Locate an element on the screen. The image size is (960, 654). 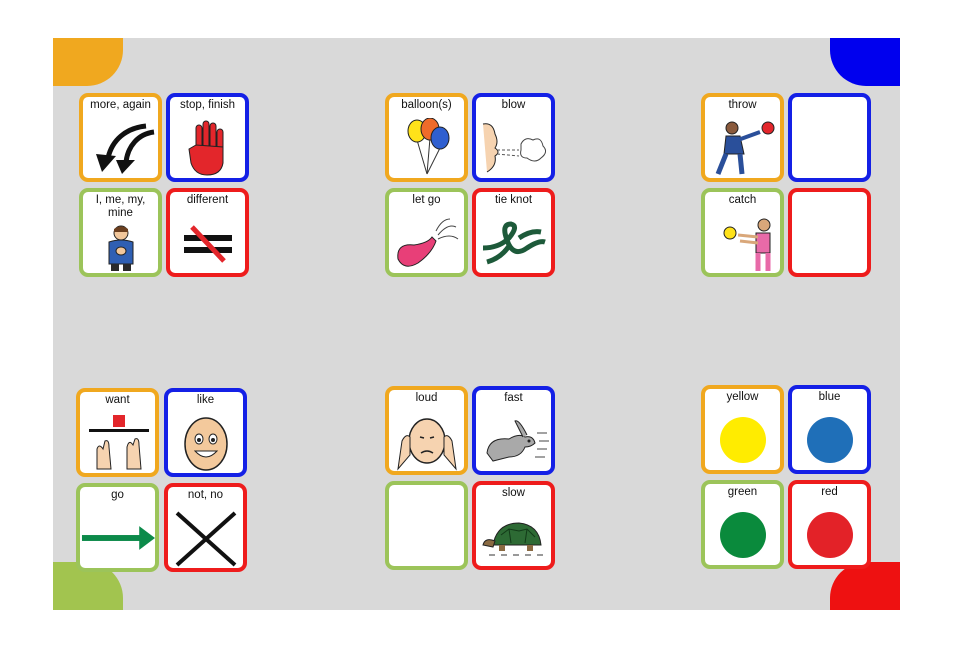
card-stop-finish: stop, finish is located at coordinates (207, 137).